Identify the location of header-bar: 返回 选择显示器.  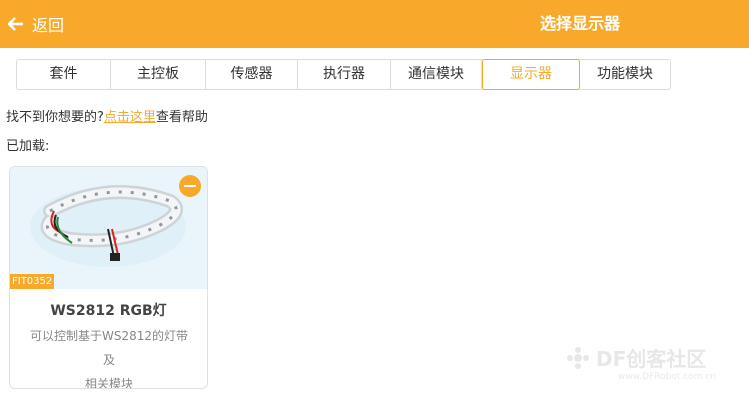
(374, 24).